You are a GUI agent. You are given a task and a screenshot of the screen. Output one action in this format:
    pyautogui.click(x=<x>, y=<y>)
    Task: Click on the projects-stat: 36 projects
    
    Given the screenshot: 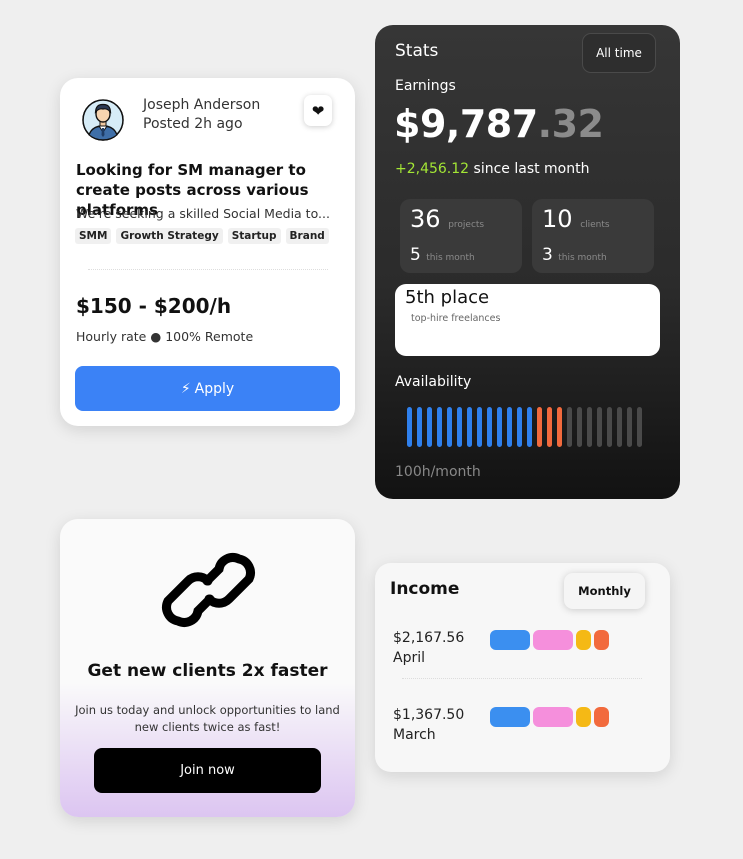 What is the action you would take?
    pyautogui.click(x=447, y=219)
    